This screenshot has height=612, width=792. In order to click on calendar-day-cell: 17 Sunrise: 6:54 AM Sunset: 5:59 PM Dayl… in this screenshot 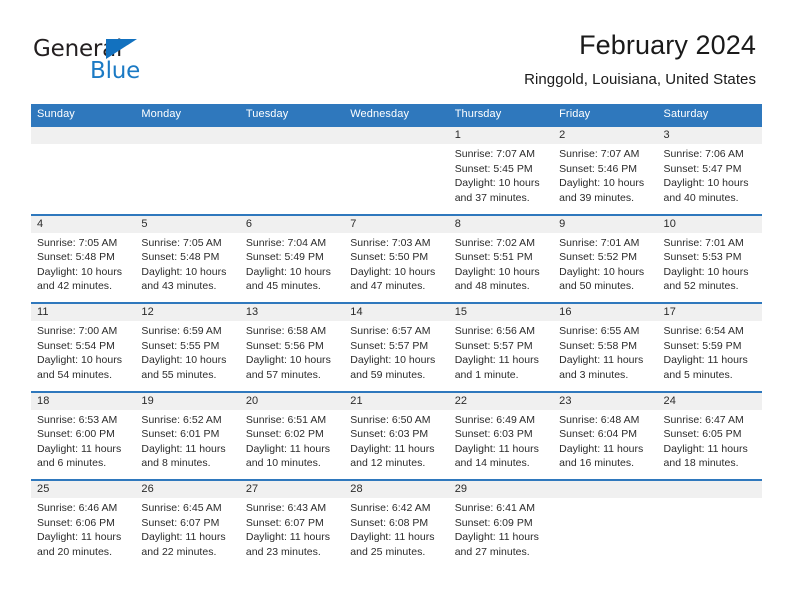, I will do `click(710, 347)`.